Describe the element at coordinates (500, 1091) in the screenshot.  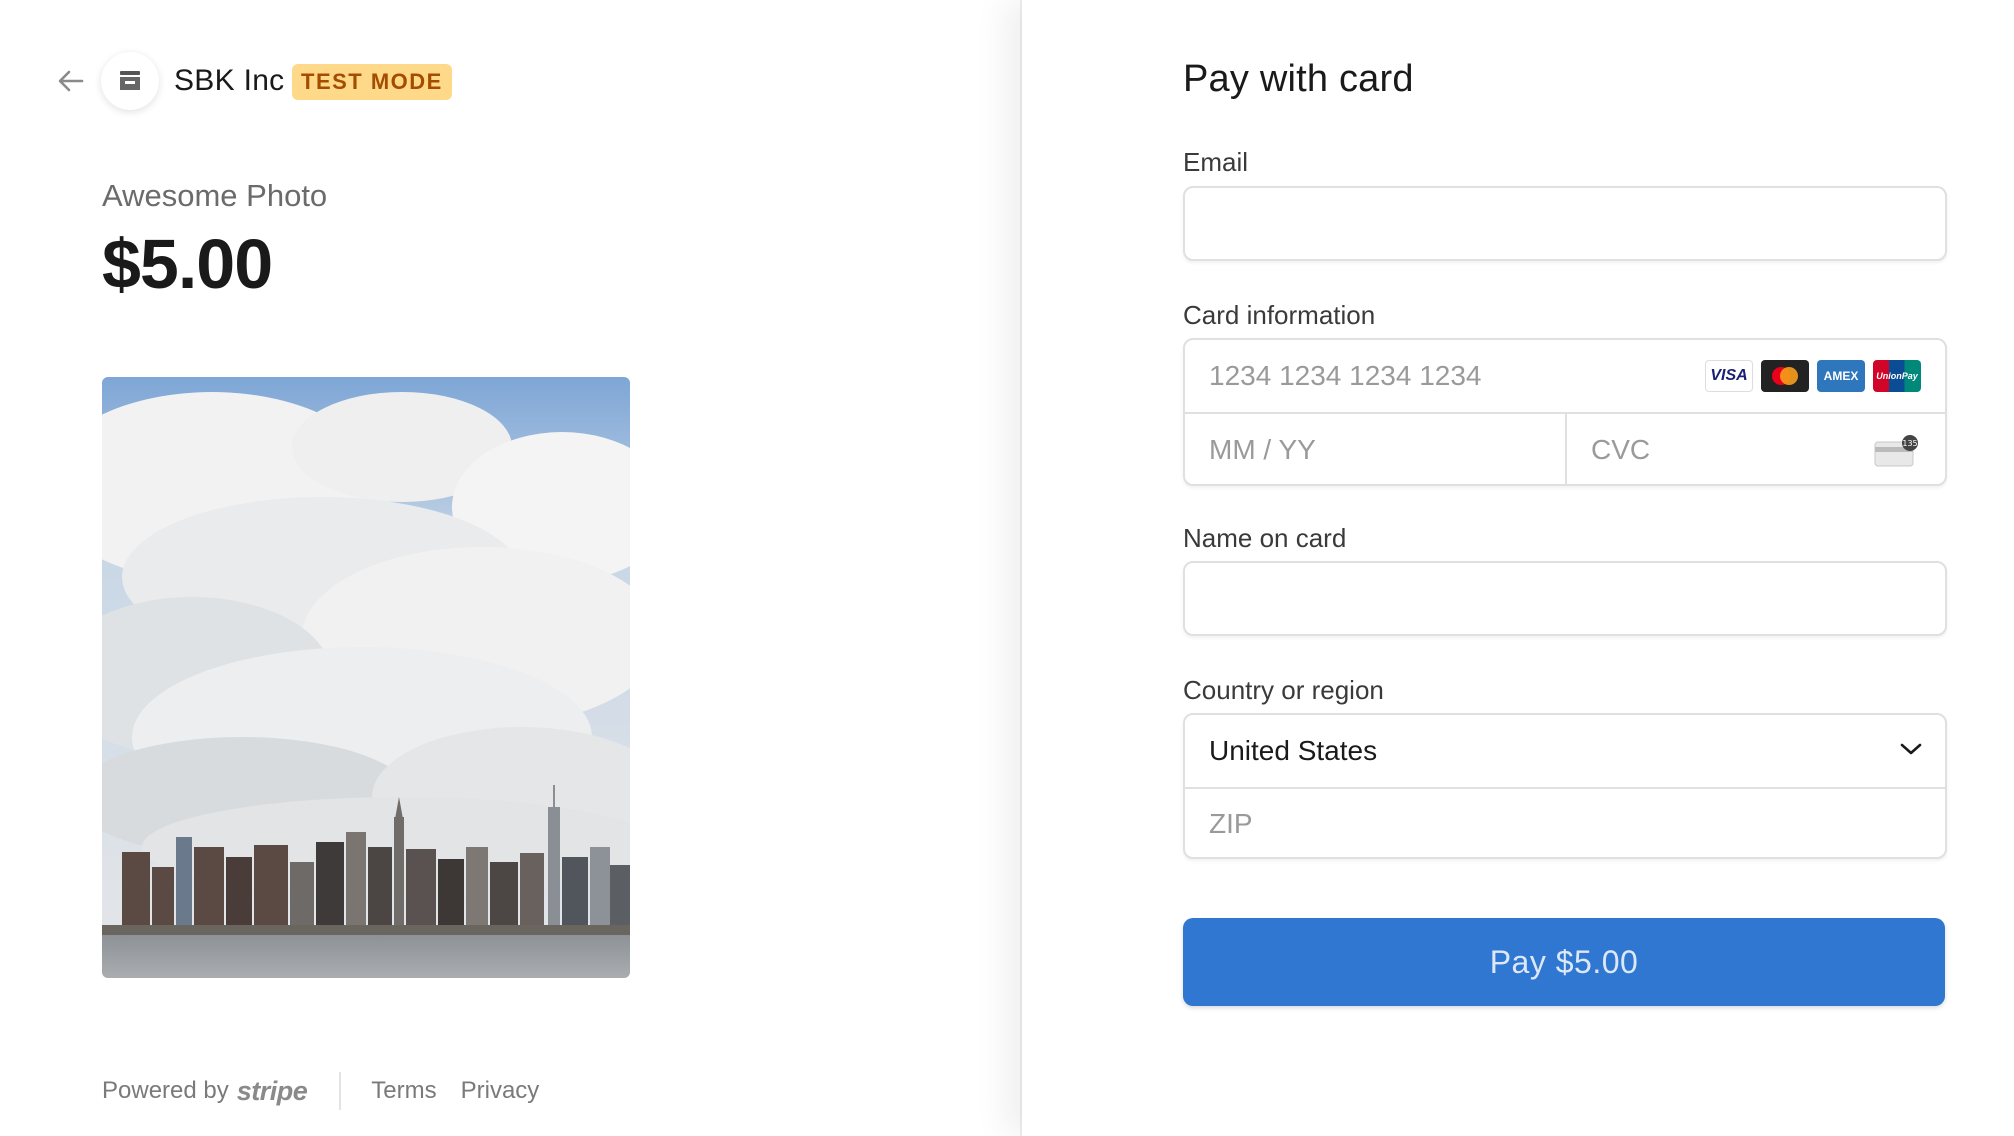
I see `privacy-link: Privacy` at that location.